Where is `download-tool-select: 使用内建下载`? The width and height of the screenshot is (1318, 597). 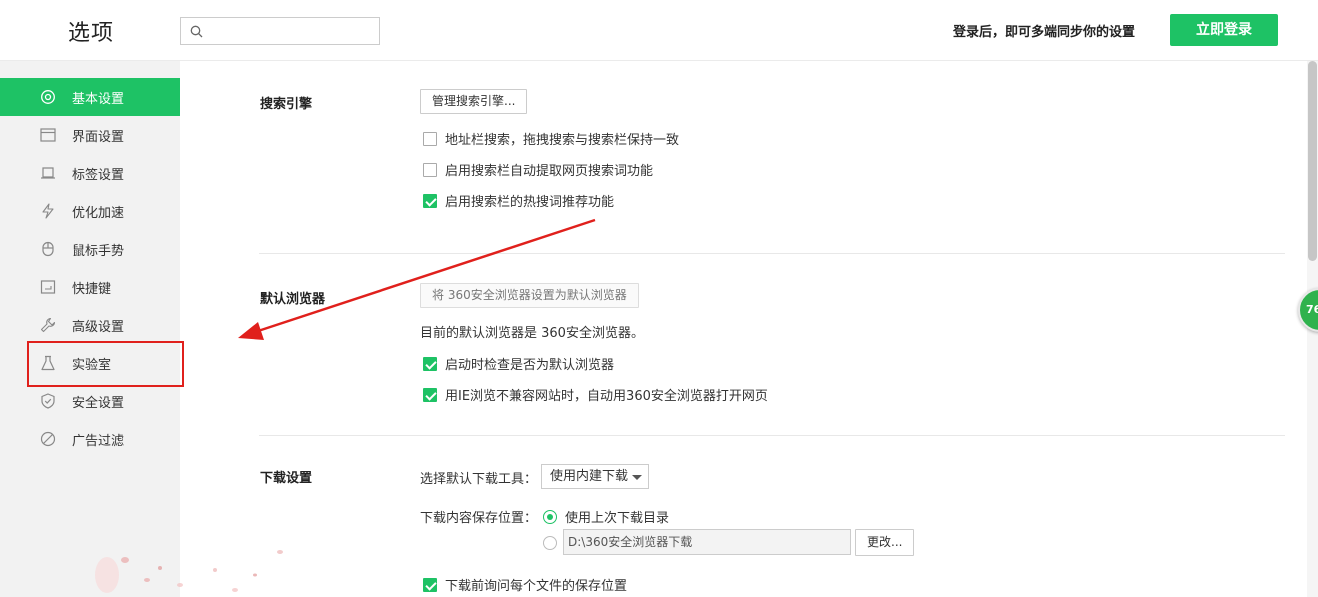
download-tool-select: 使用内建下载 is located at coordinates (595, 476).